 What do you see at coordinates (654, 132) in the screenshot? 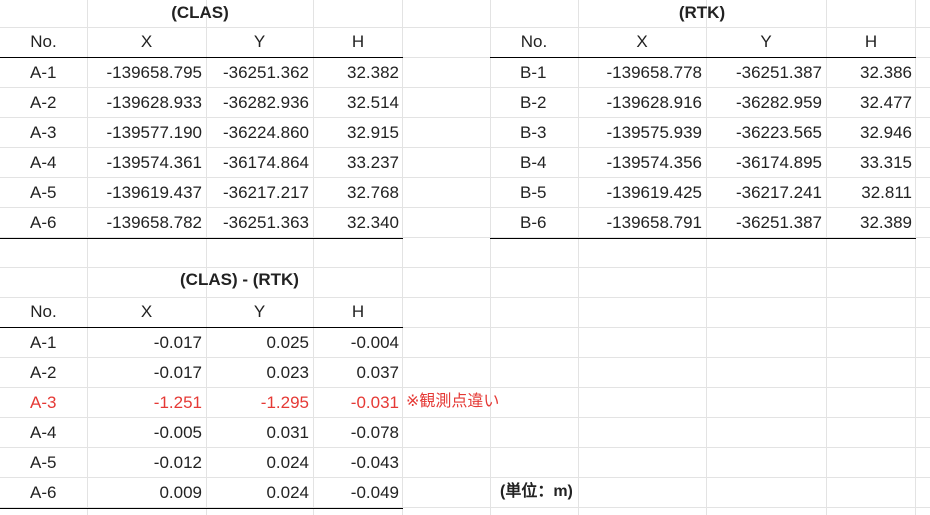
I see `value-cell: -139575.939` at bounding box center [654, 132].